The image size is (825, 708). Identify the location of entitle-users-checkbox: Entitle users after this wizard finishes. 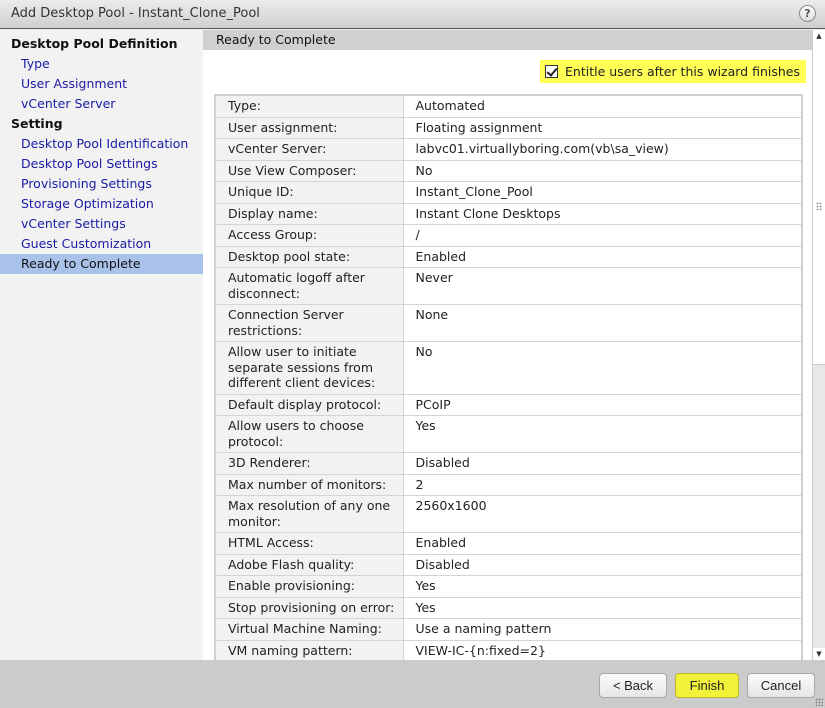
(673, 71).